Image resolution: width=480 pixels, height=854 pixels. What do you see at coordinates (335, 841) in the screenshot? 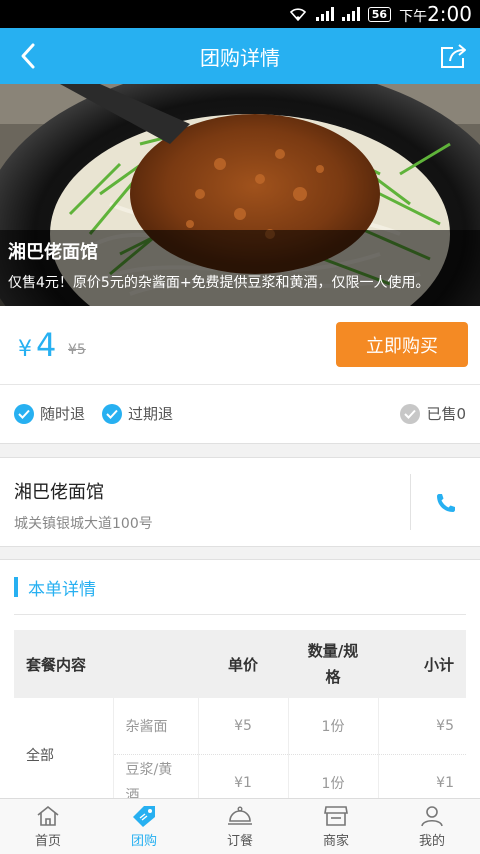
I see `tab-label: 商家` at bounding box center [335, 841].